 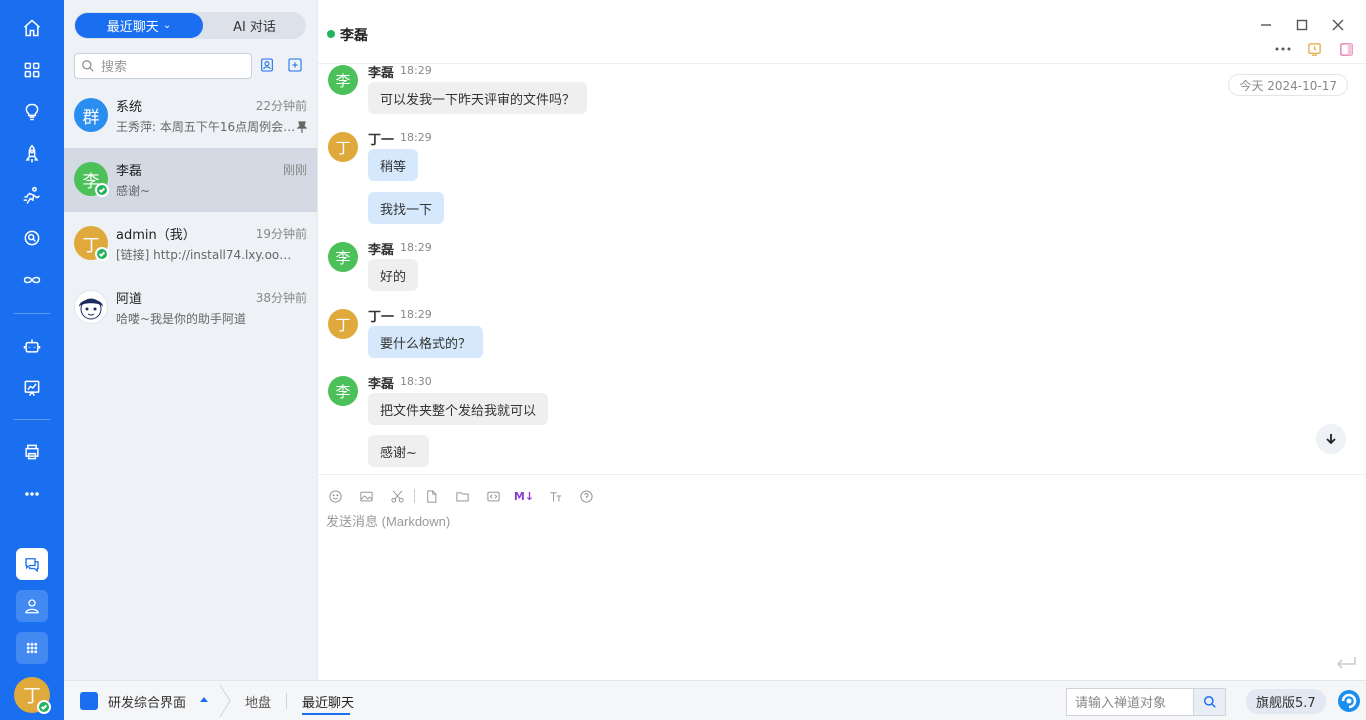 I want to click on session-name: 李磊, so click(x=129, y=171).